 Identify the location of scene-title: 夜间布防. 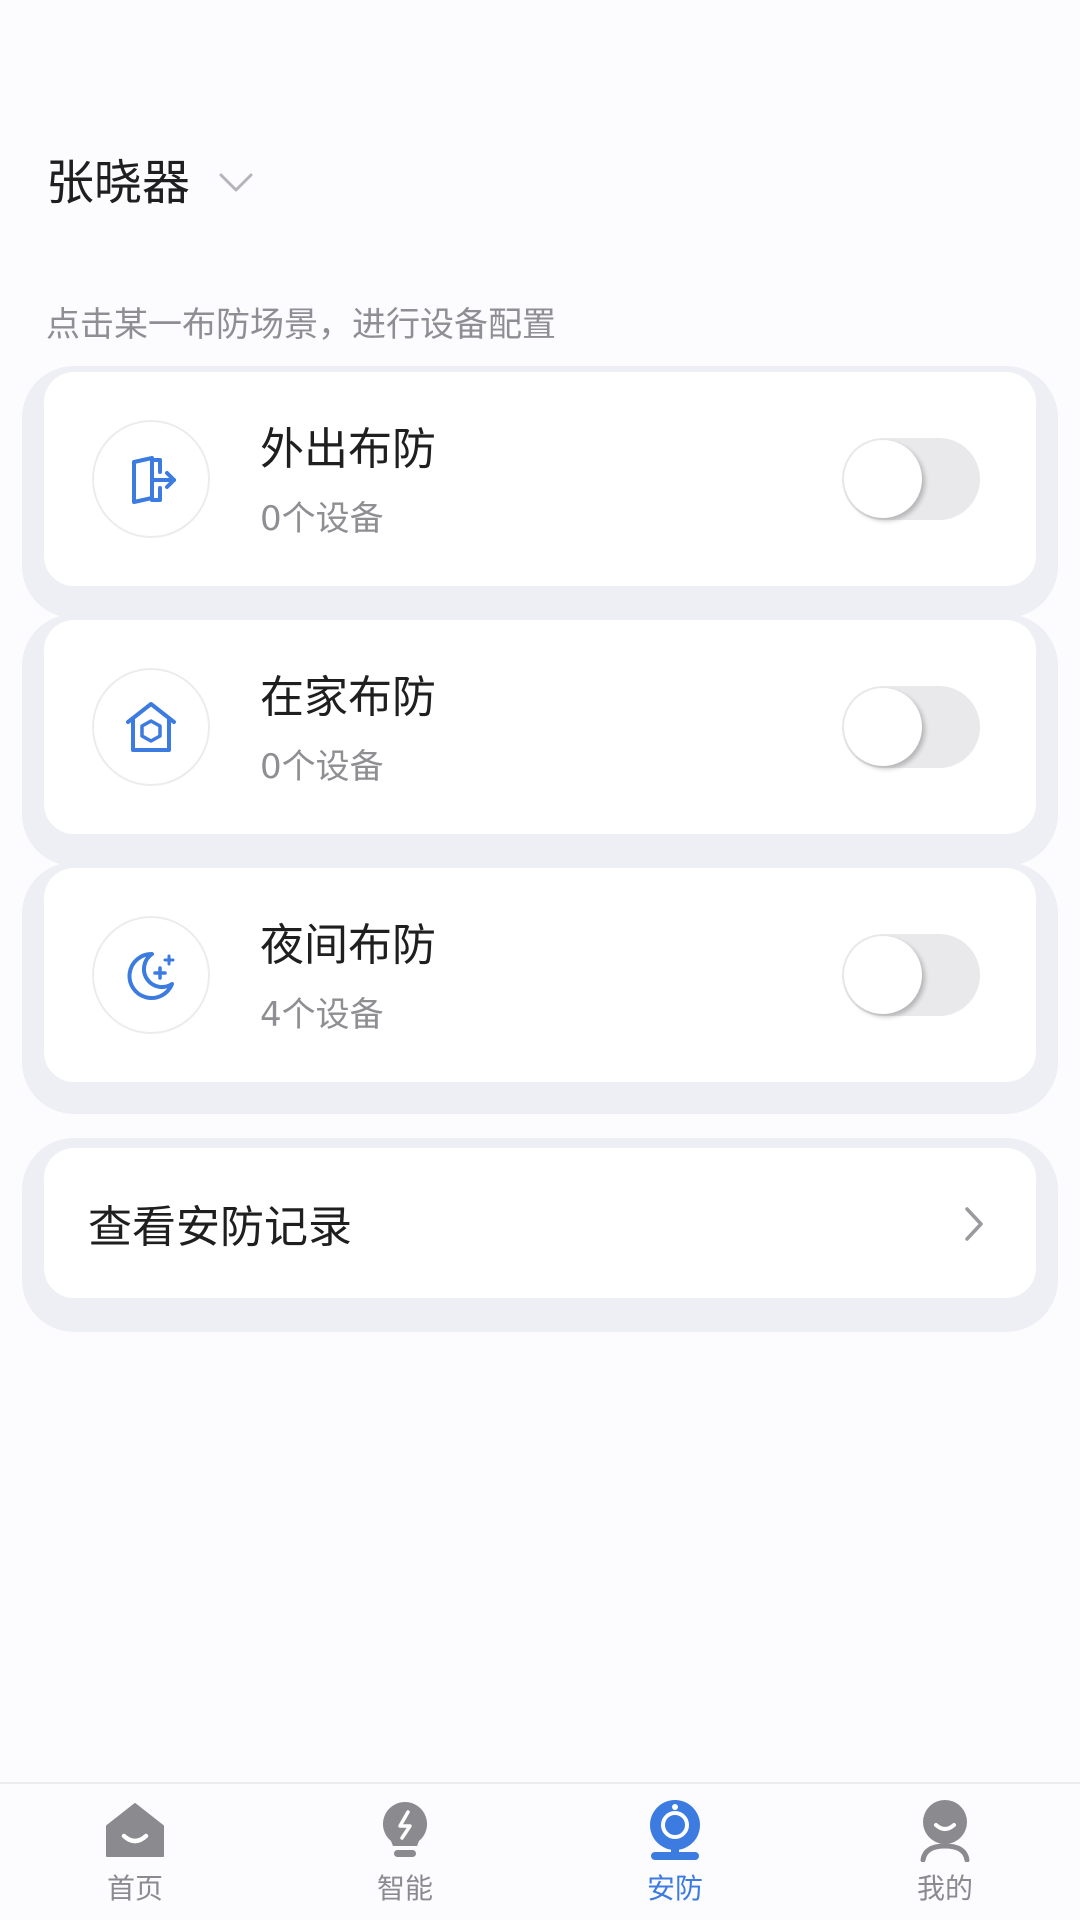
(348, 945).